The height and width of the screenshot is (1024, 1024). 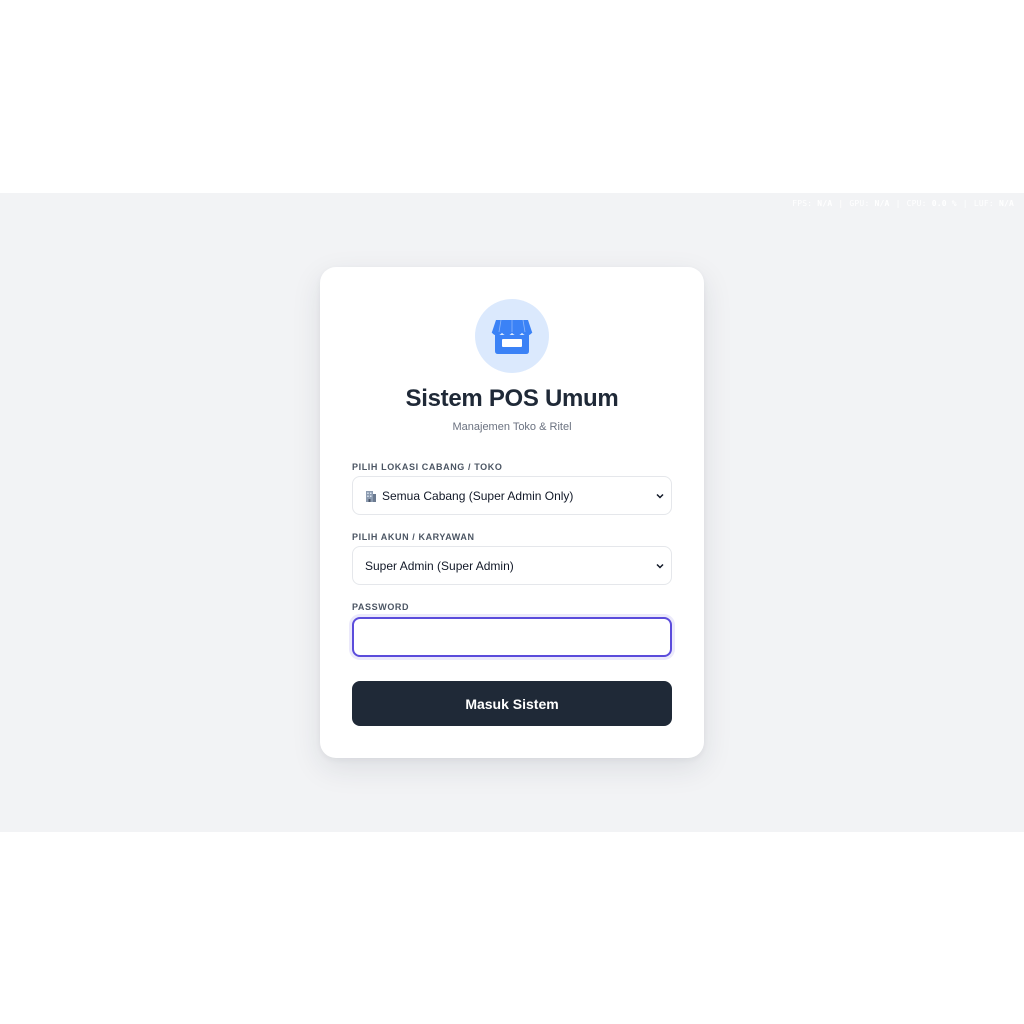 What do you see at coordinates (381, 607) in the screenshot?
I see `password-label: PASSWORD` at bounding box center [381, 607].